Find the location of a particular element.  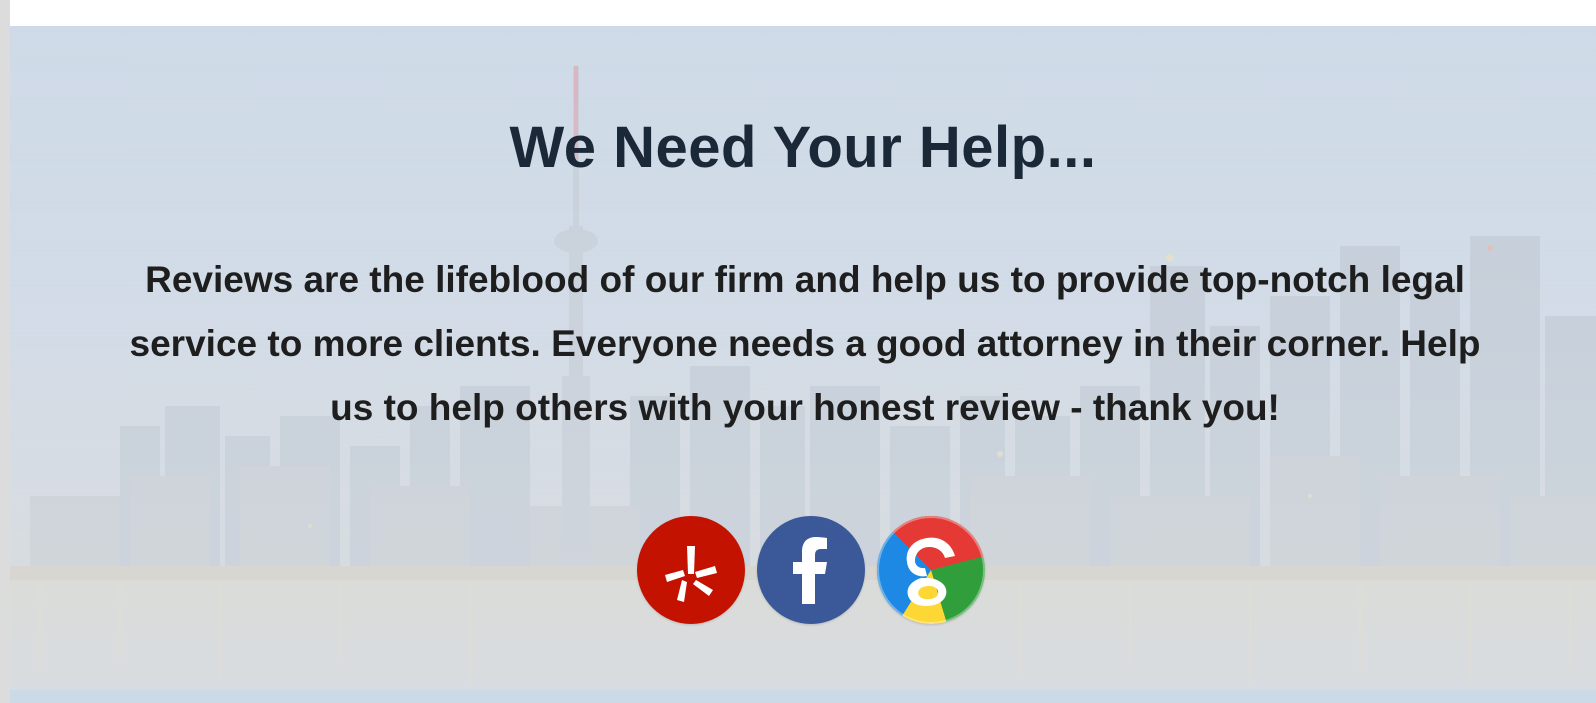

review-icons-row is located at coordinates (811, 570).